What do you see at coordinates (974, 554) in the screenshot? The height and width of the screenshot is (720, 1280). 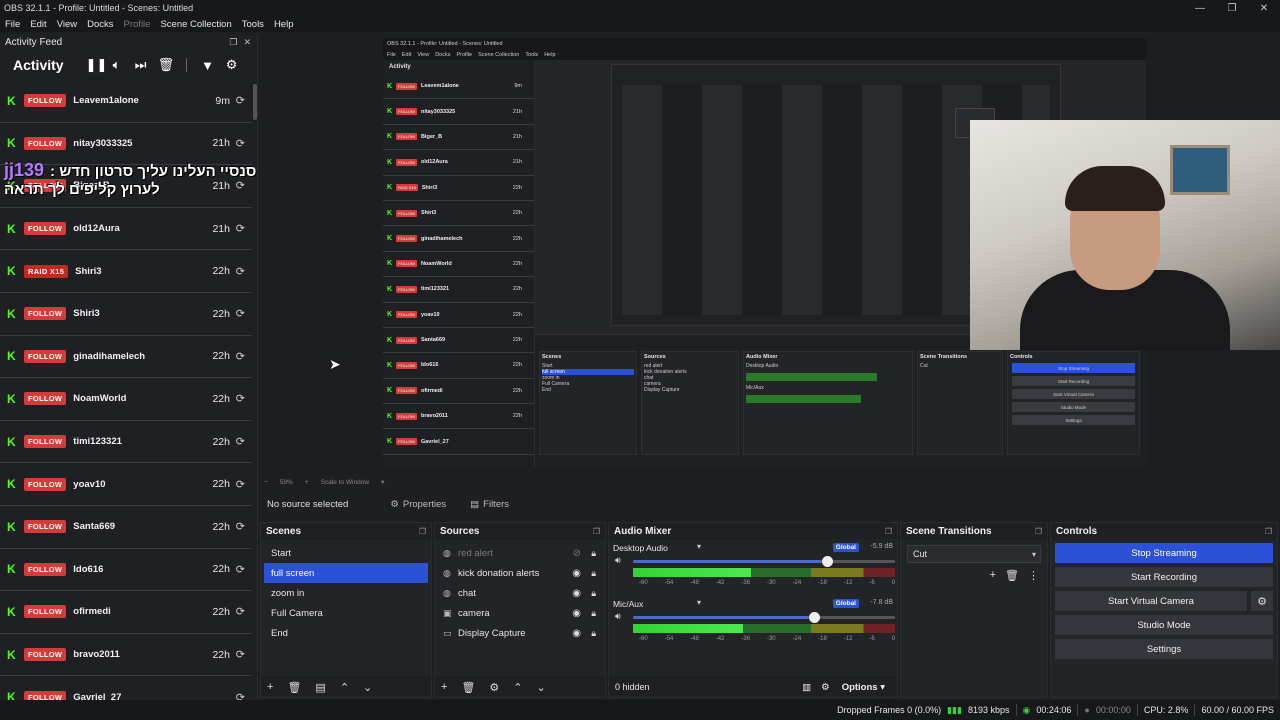 I see `transition-select: Cut ▾` at bounding box center [974, 554].